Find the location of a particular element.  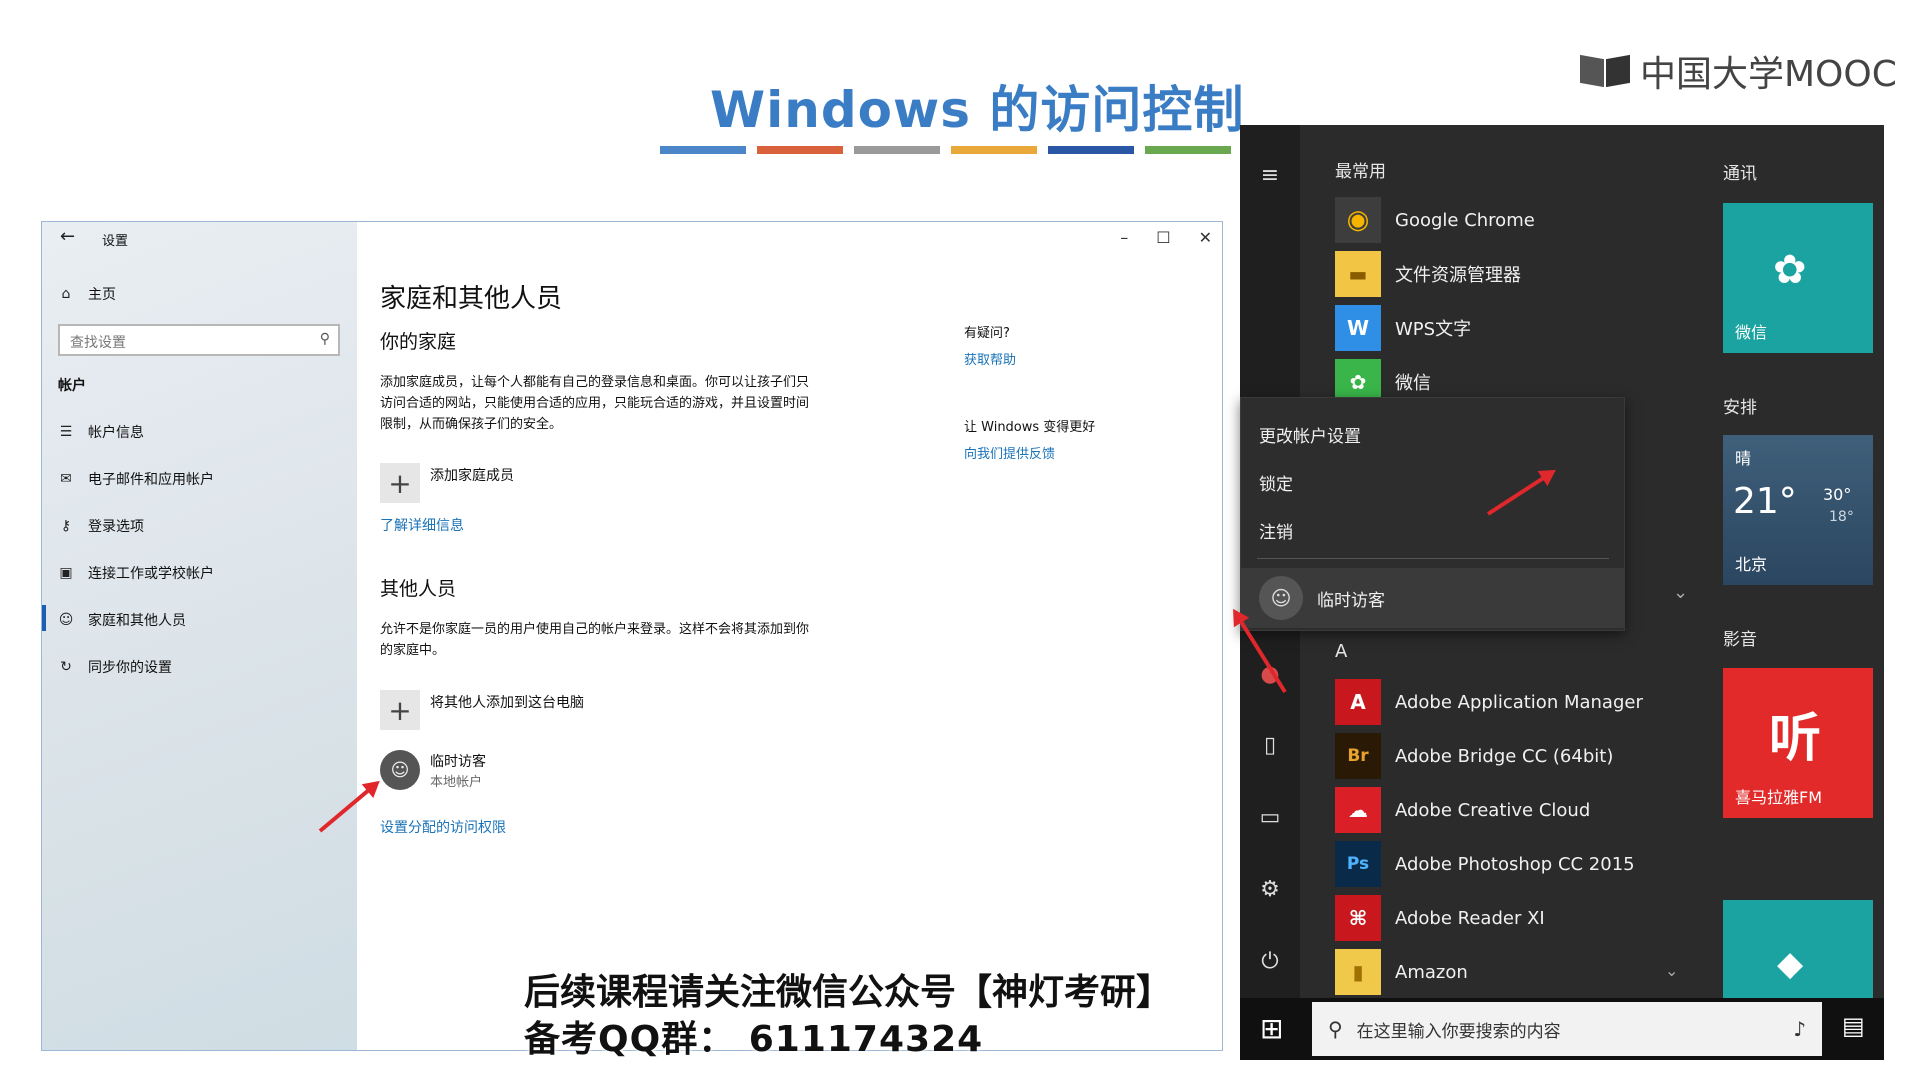

wechat-icon: ✿ is located at coordinates (1790, 270).